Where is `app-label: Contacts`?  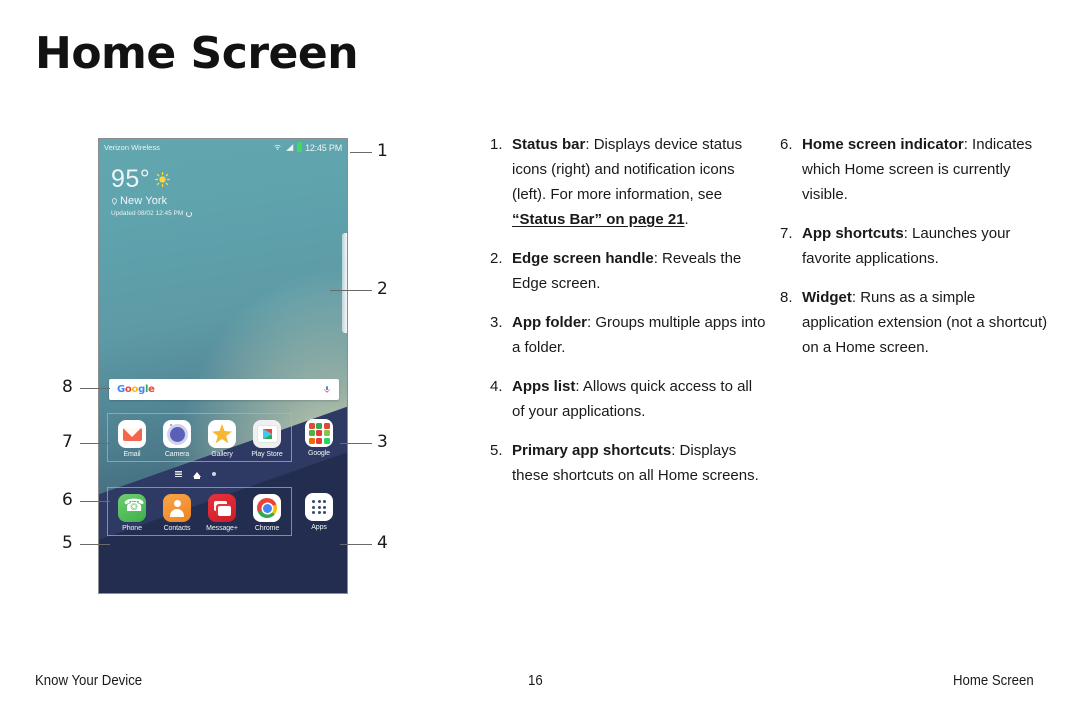 app-label: Contacts is located at coordinates (177, 528).